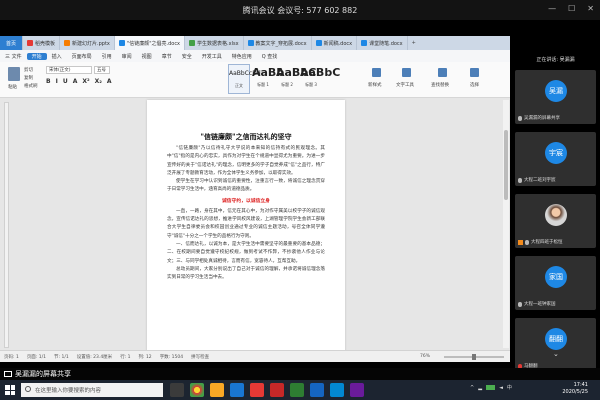 This screenshot has height=400, width=600. I want to click on document-tab: 教案文字_穿拓展.docx, so click(278, 43).